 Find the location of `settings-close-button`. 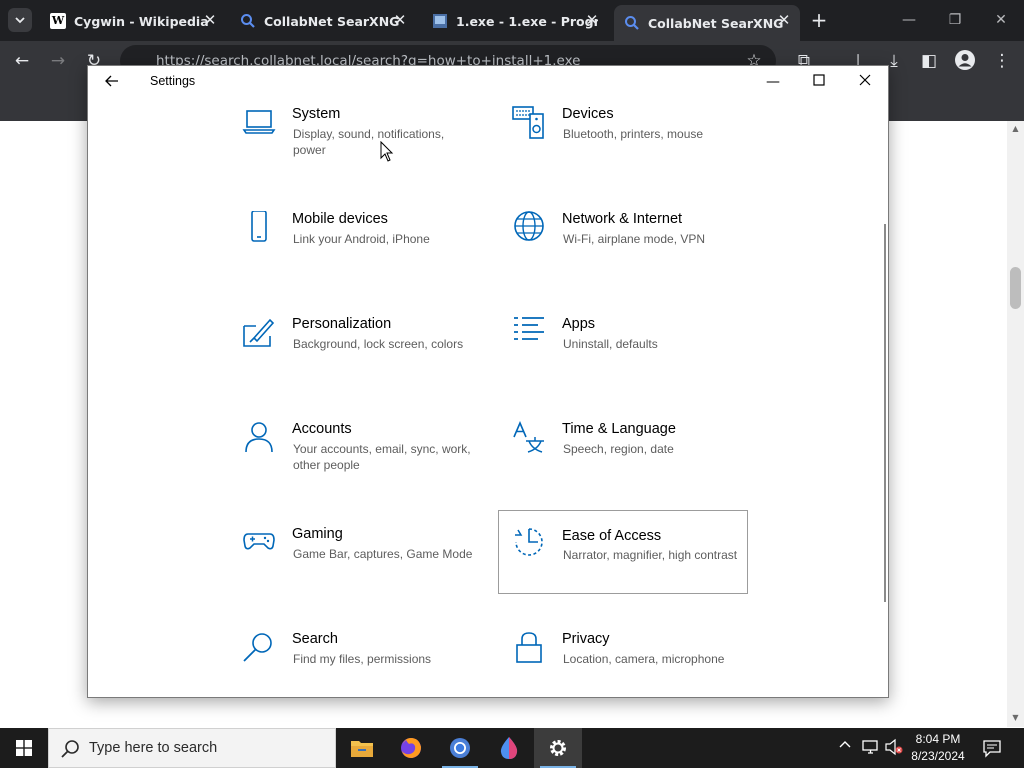

settings-close-button is located at coordinates (865, 82).